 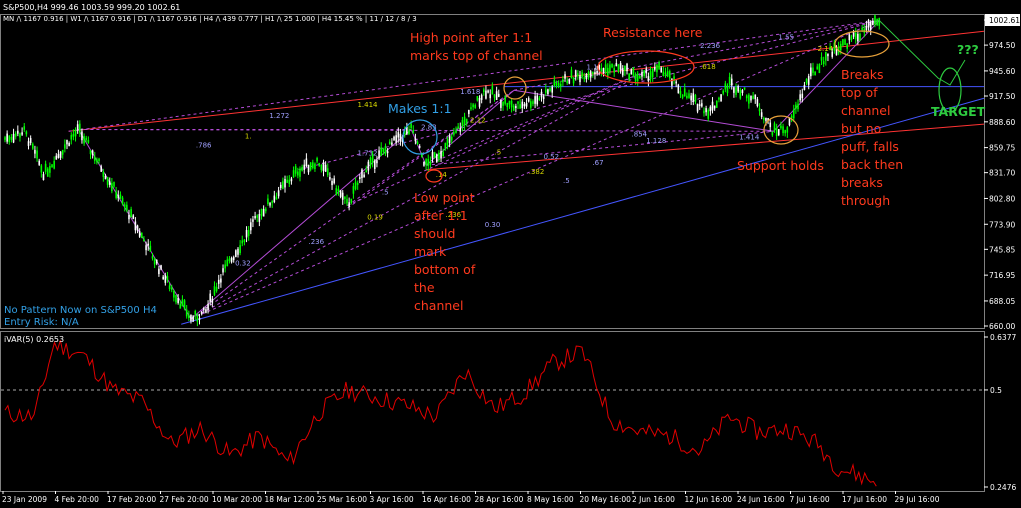 I want to click on question-label: ???, so click(x=968, y=49).